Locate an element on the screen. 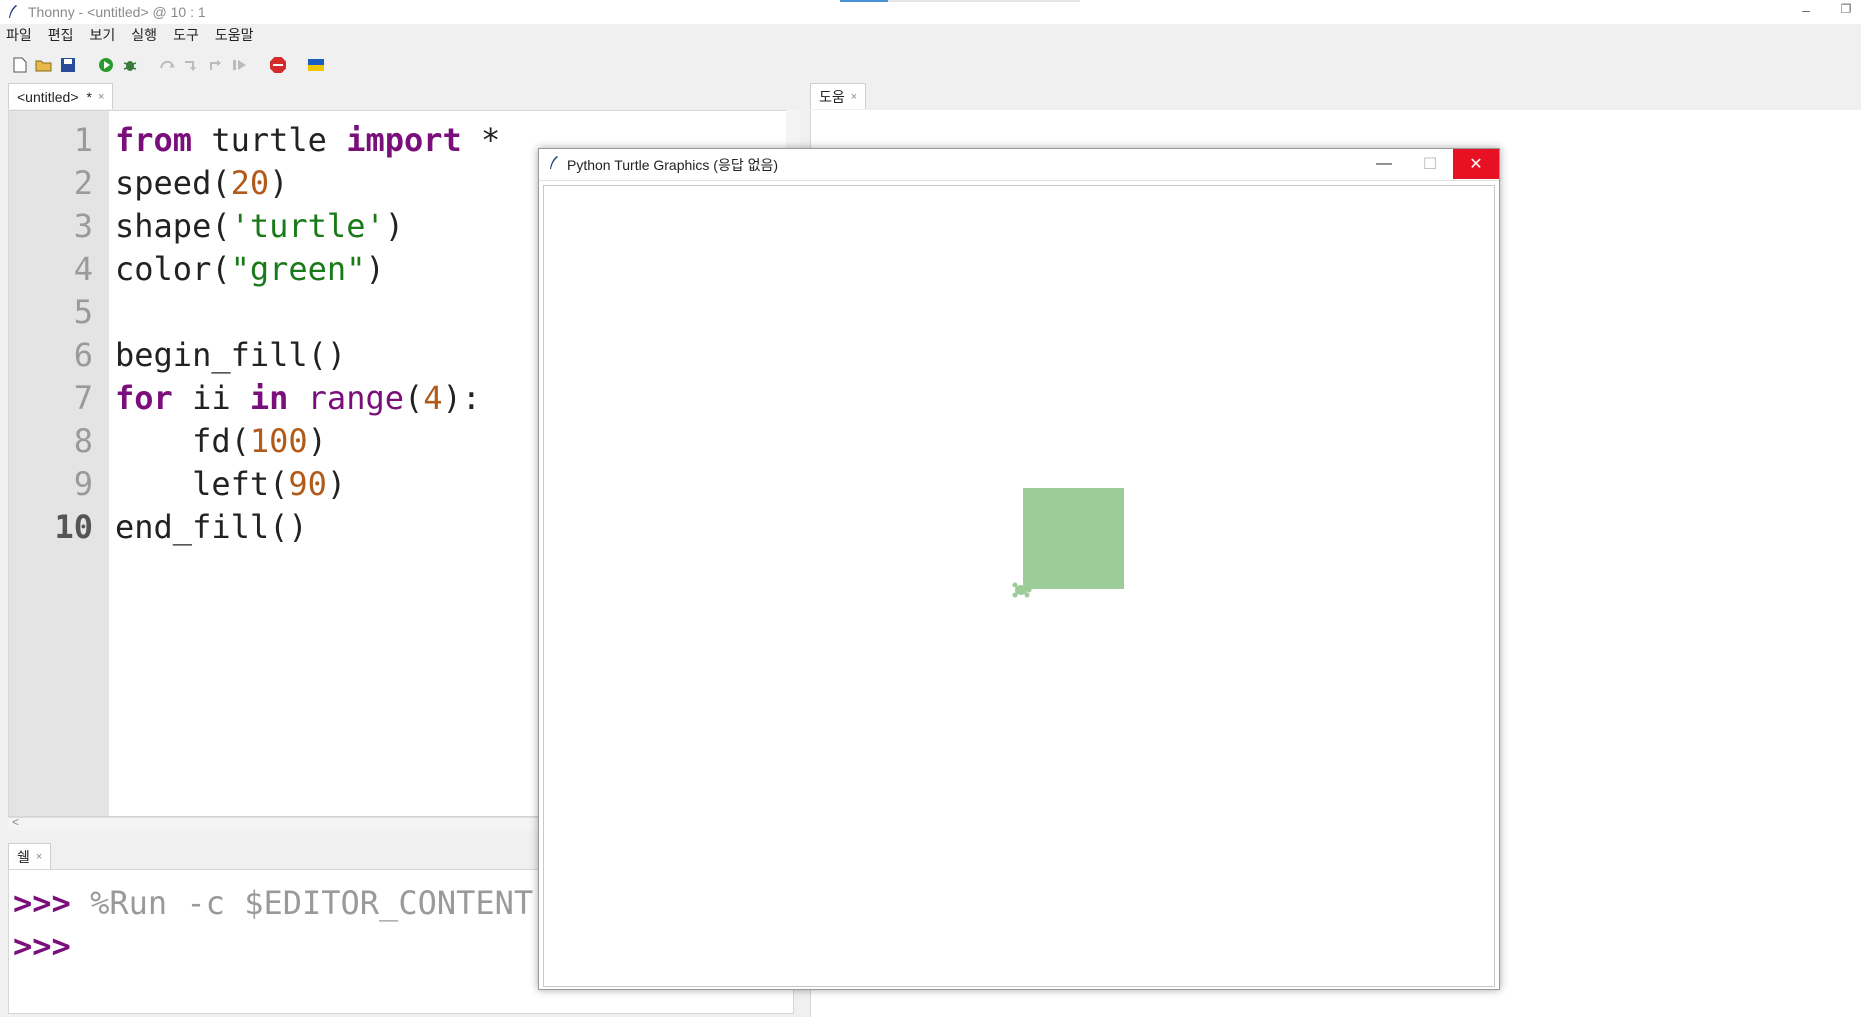 The image size is (1861, 1017). tab-shell: 쉘 × is located at coordinates (30, 856).